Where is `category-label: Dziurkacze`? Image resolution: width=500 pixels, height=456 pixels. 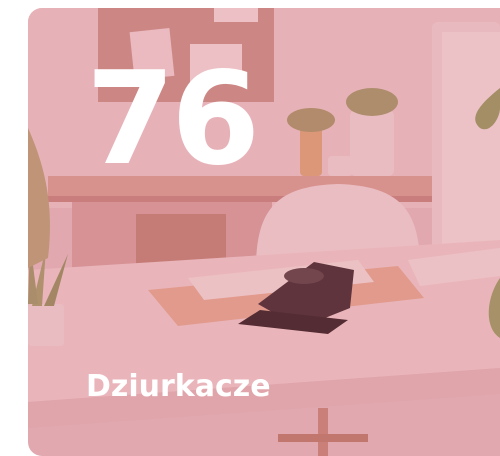
category-label: Dziurkacze is located at coordinates (178, 386).